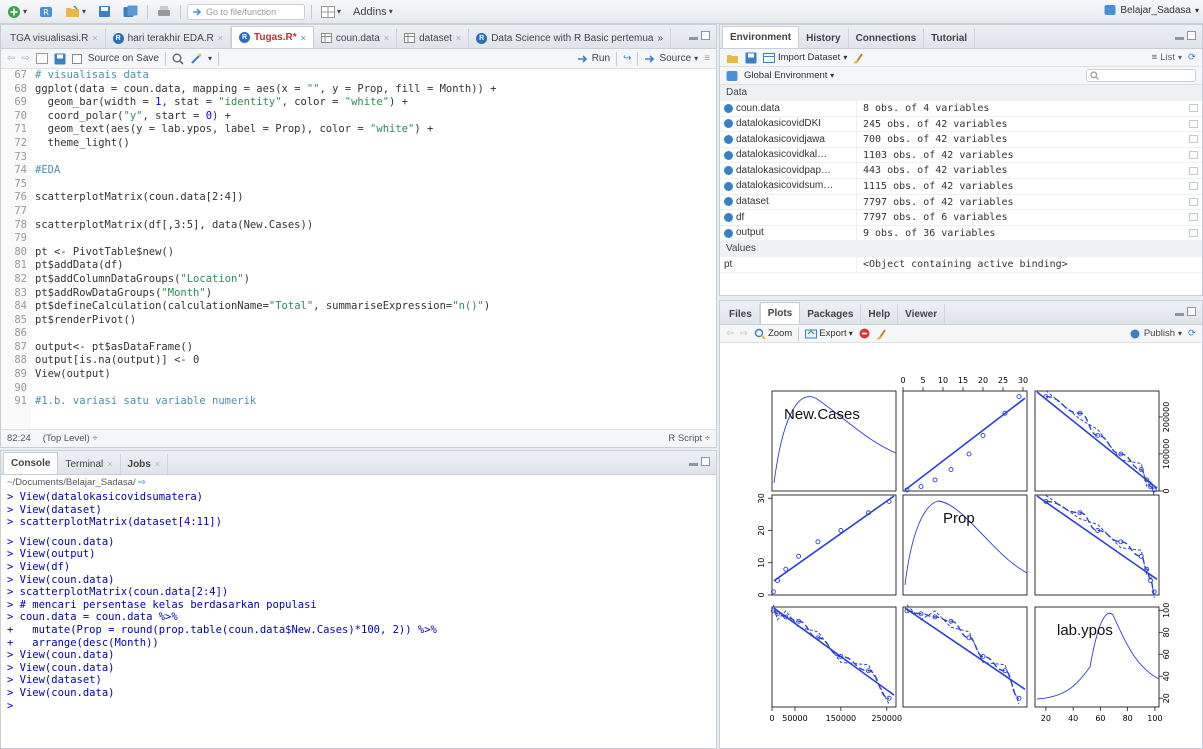 The width and height of the screenshot is (1203, 749). What do you see at coordinates (70, 438) in the screenshot?
I see `scope-indicator: (Top Level) ÷` at bounding box center [70, 438].